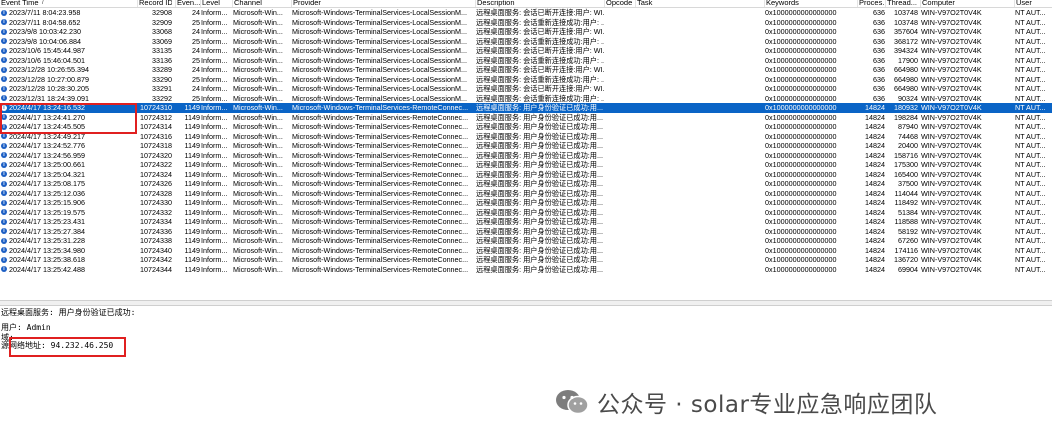  I want to click on cell-record: 33068, so click(162, 31).